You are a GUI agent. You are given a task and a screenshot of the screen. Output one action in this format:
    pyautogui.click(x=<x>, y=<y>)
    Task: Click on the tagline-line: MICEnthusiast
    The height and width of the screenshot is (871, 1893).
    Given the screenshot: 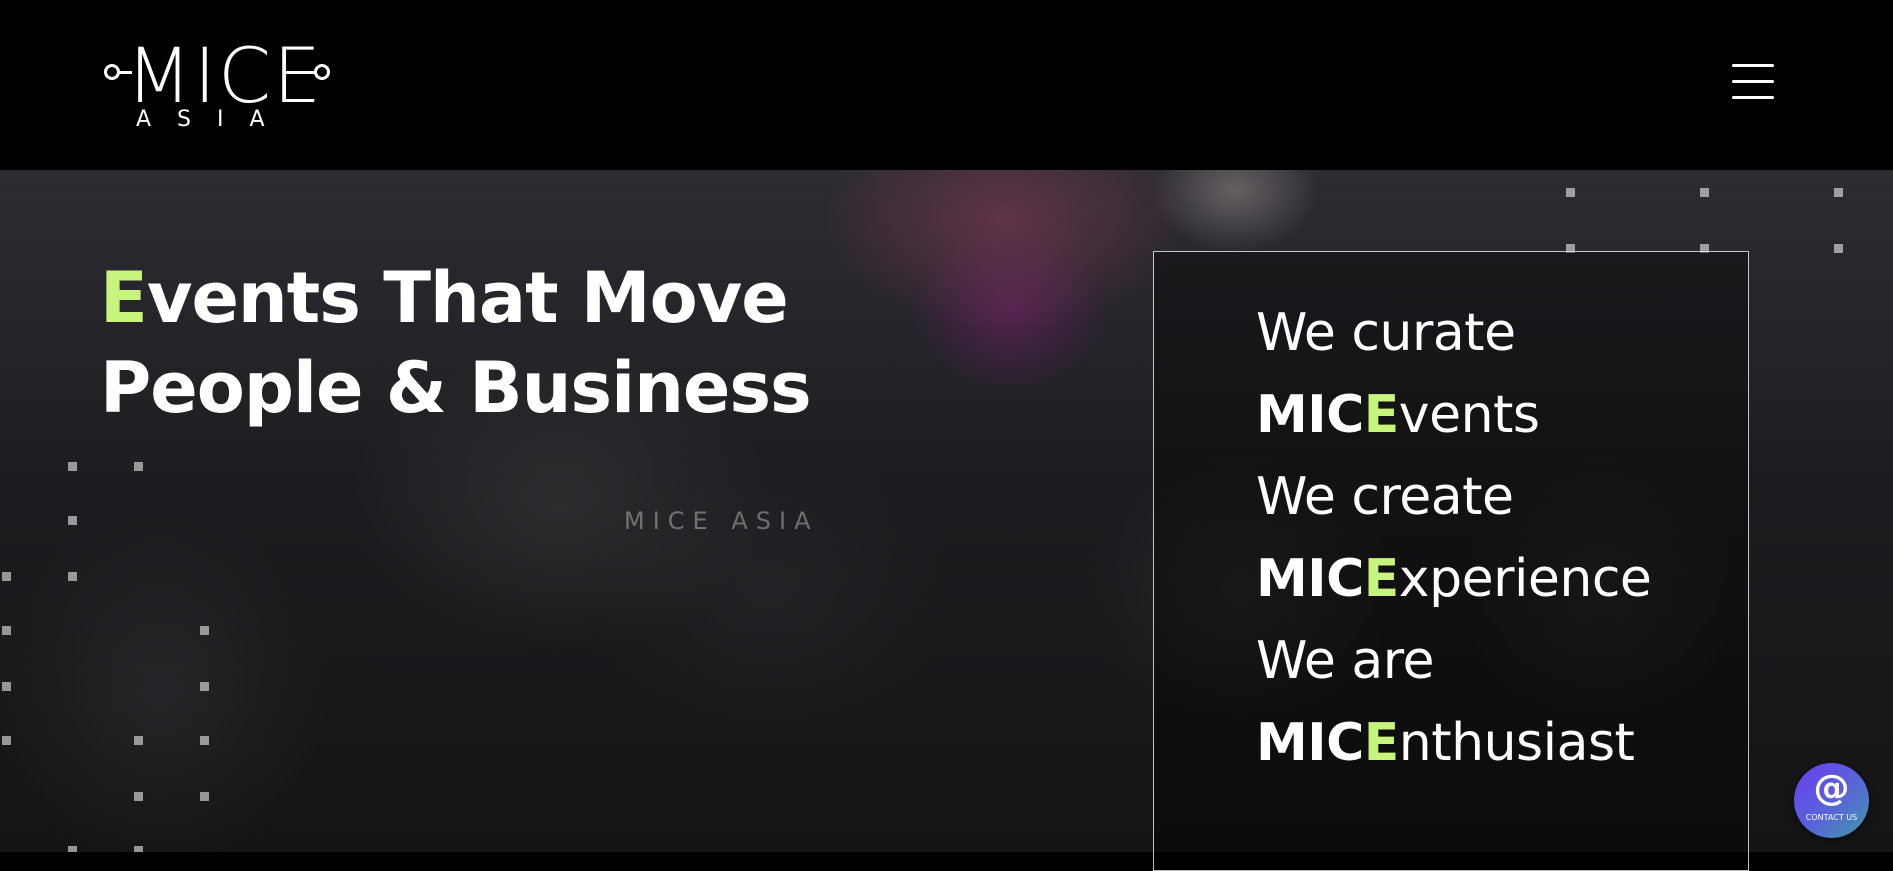 What is the action you would take?
    pyautogui.click(x=1445, y=743)
    